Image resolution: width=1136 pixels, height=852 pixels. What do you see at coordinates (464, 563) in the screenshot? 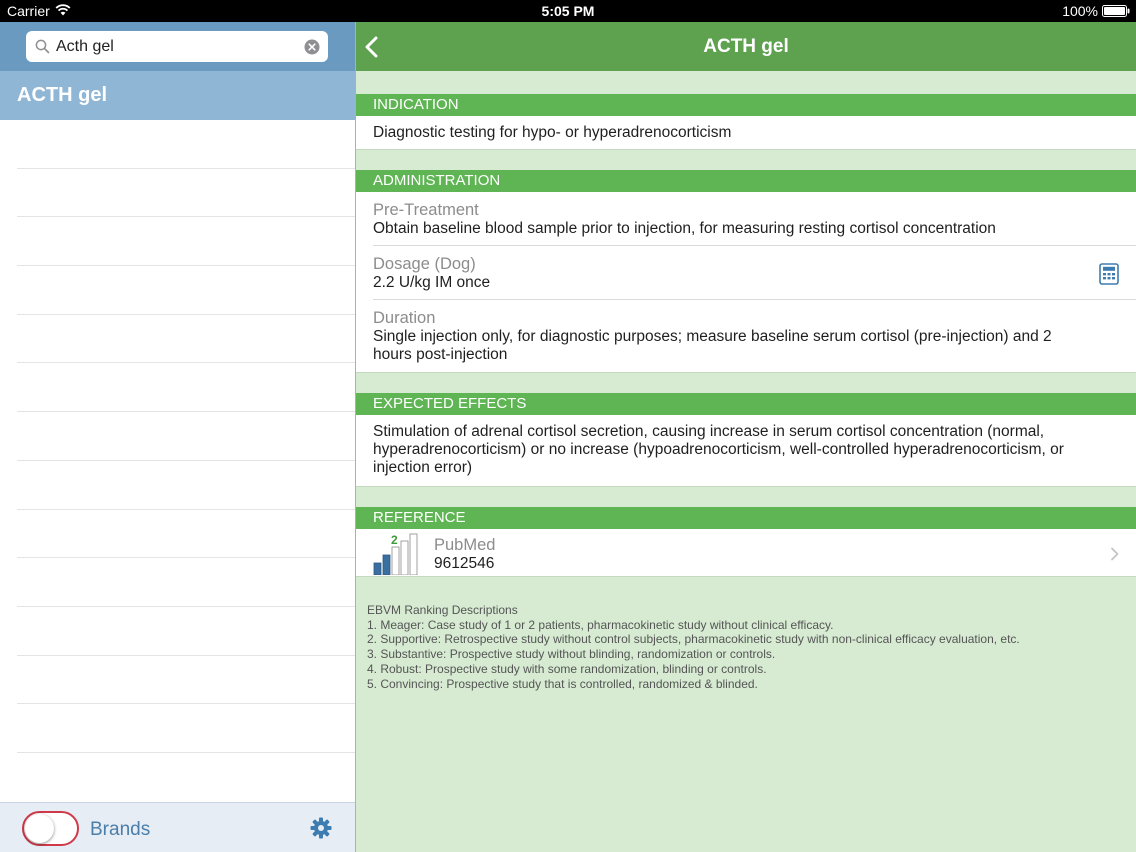
I see `reference-id: 9612546` at bounding box center [464, 563].